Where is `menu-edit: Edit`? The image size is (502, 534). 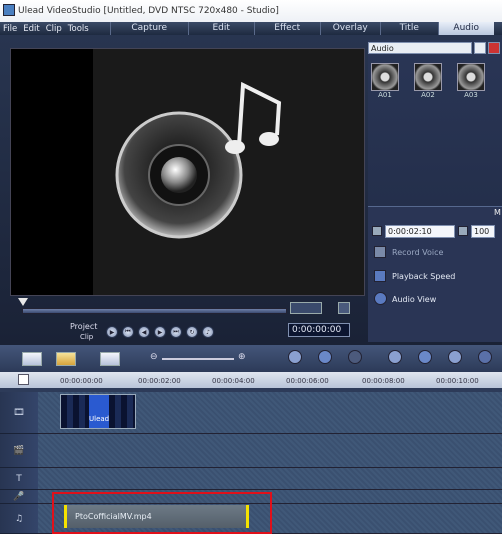 menu-edit: Edit is located at coordinates (31, 29).